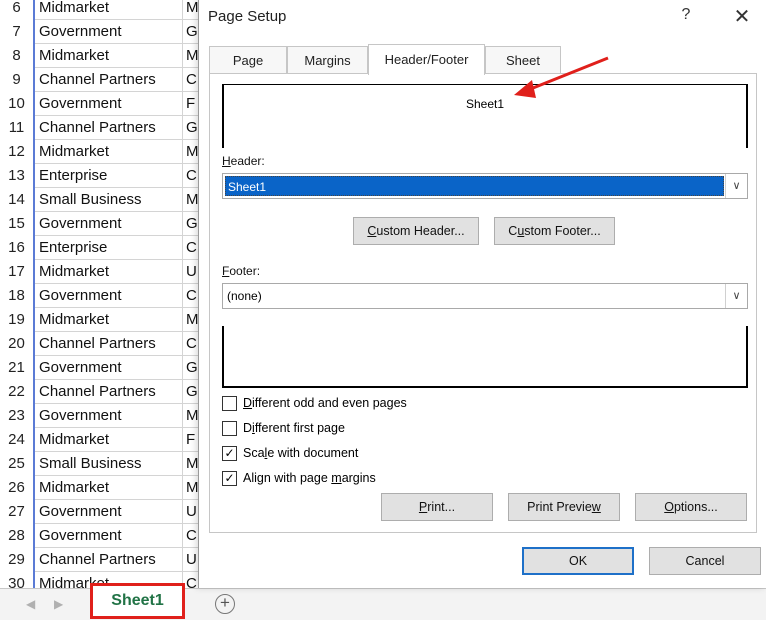 The image size is (766, 620). I want to click on row-number: 19, so click(17, 320).